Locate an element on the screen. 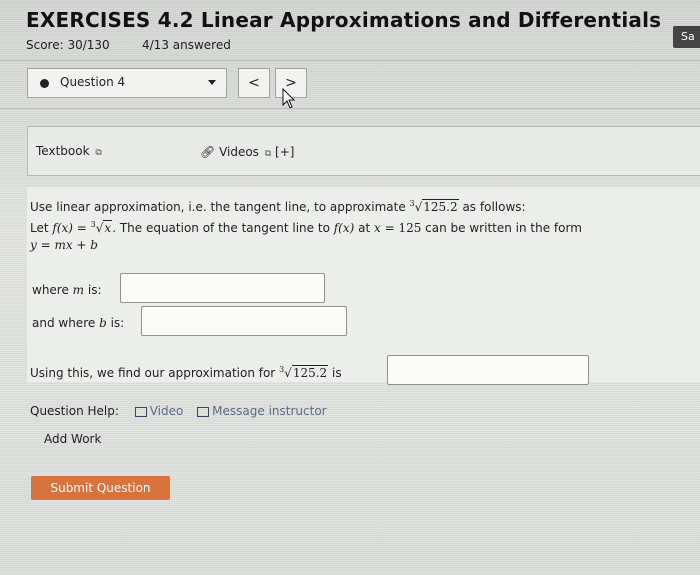 The image size is (700, 575). previous-question-button: < is located at coordinates (254, 83).